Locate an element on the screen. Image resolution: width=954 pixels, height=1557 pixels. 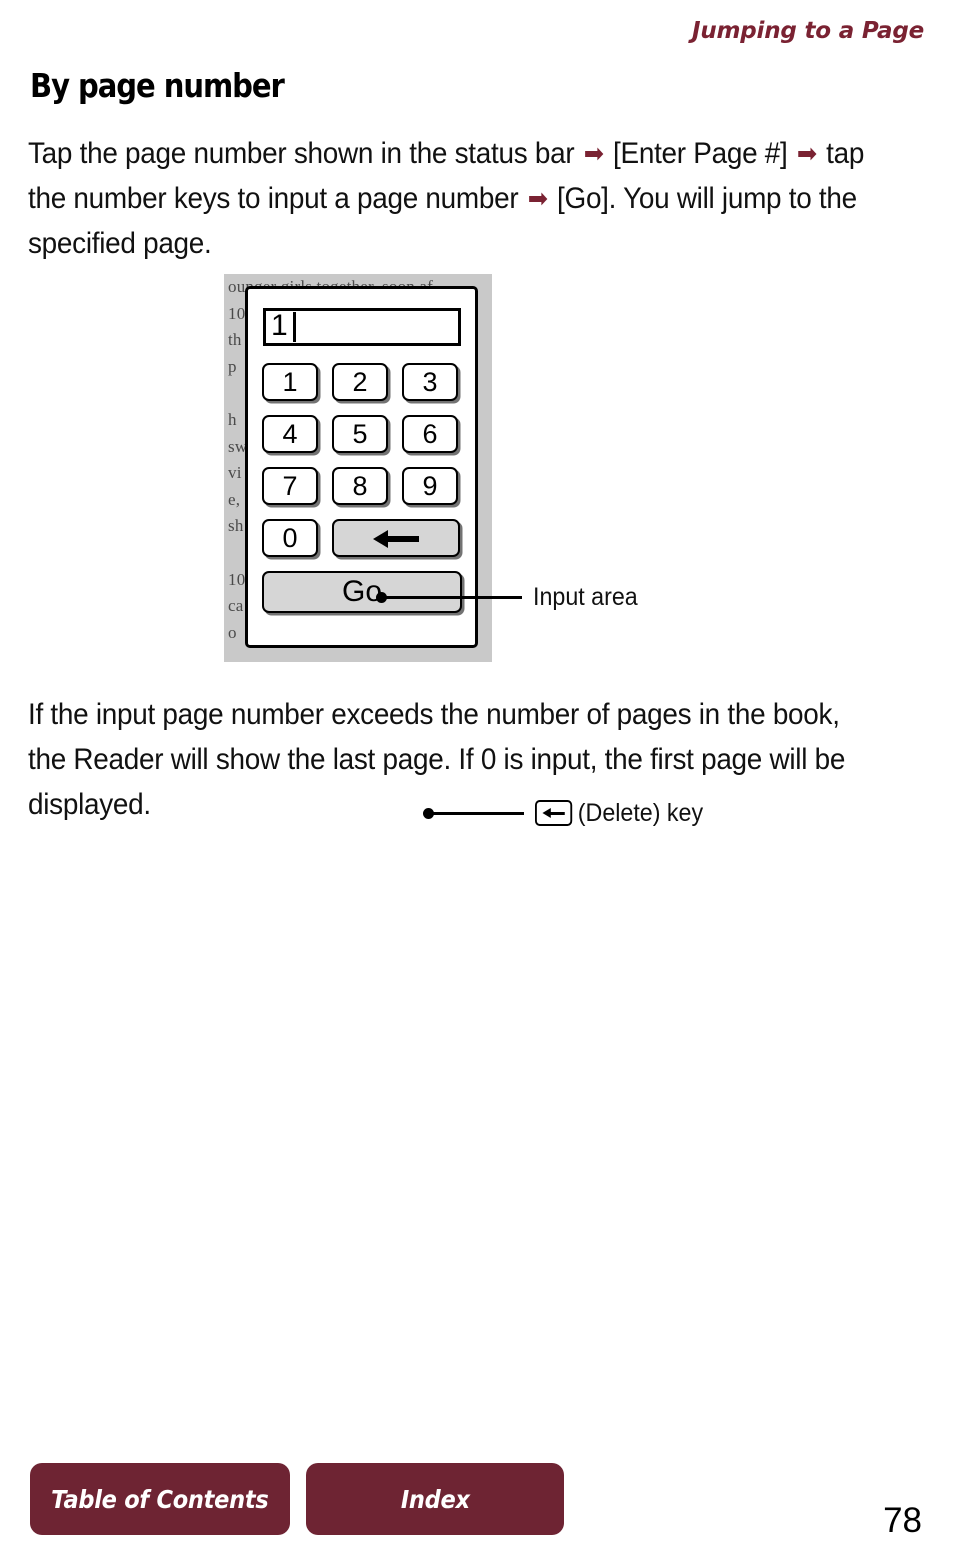
page-title: By page number is located at coordinates (157, 85).